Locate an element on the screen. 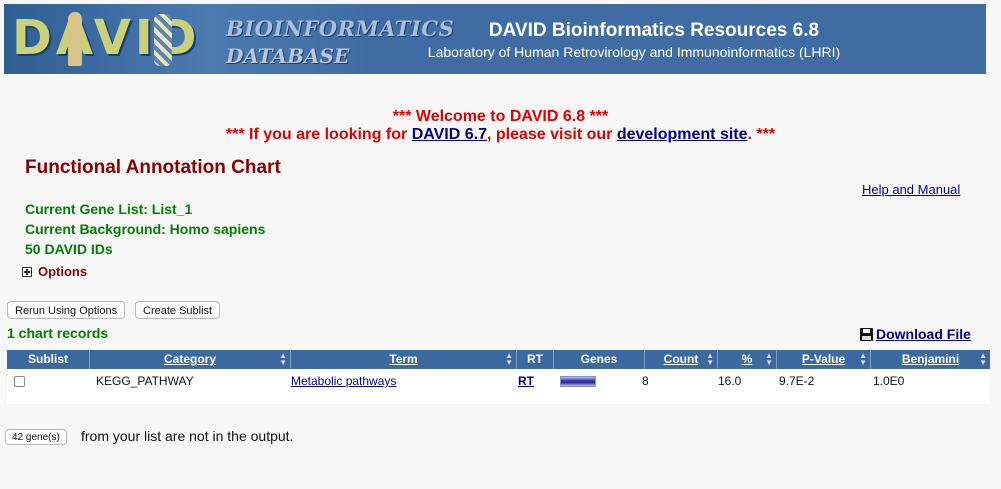 This screenshot has height=489, width=1001. david-67-link: DAVID 6.7 is located at coordinates (449, 134).